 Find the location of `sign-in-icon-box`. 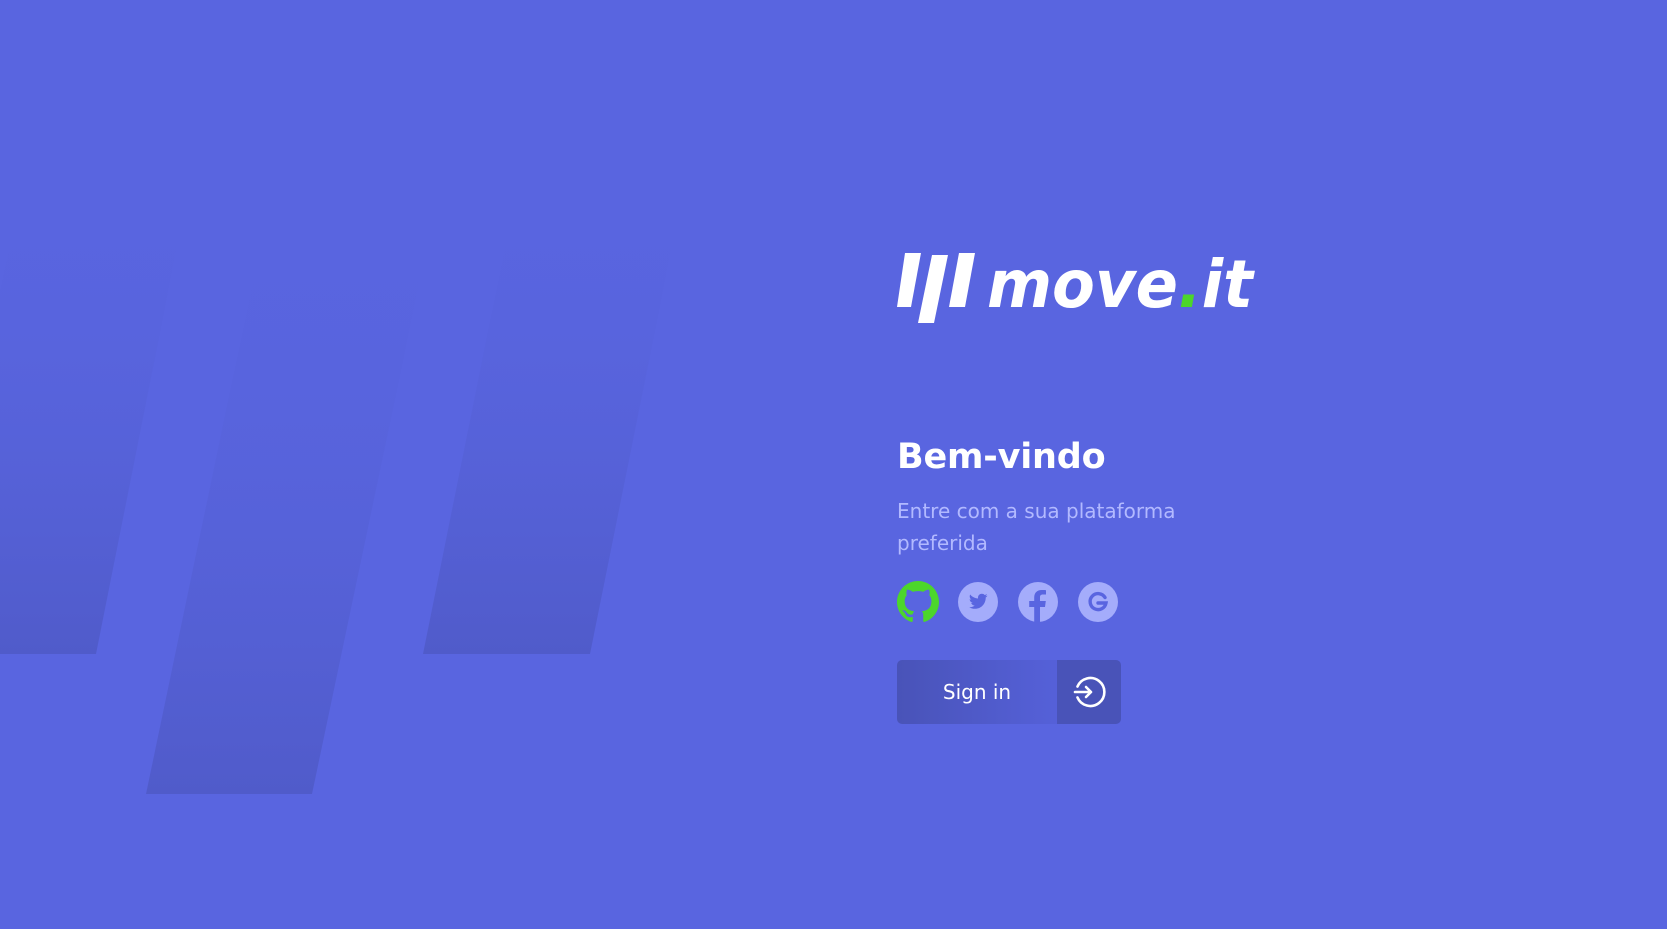

sign-in-icon-box is located at coordinates (1089, 692).